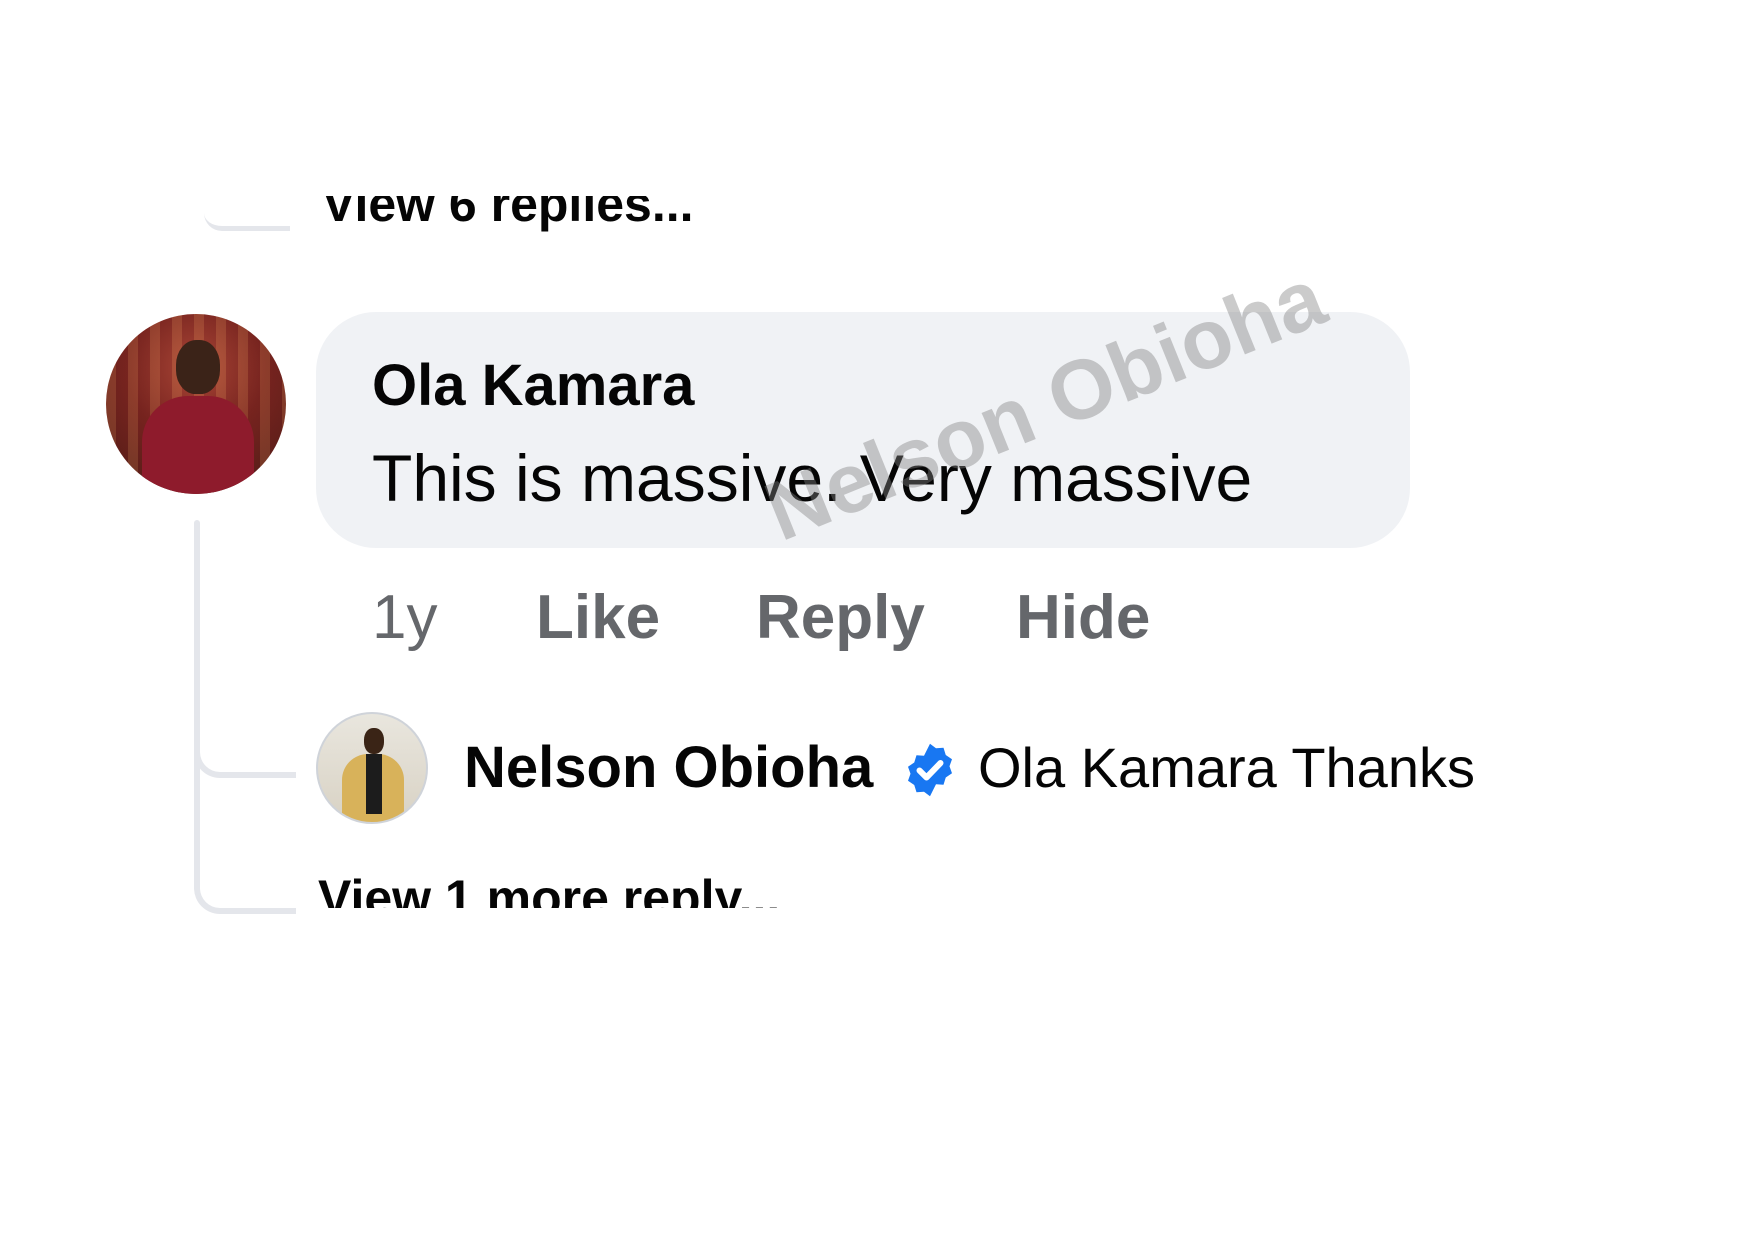 Image resolution: width=1748 pixels, height=1240 pixels. I want to click on reply-text: Ola Kamara Thanks, so click(1226, 767).